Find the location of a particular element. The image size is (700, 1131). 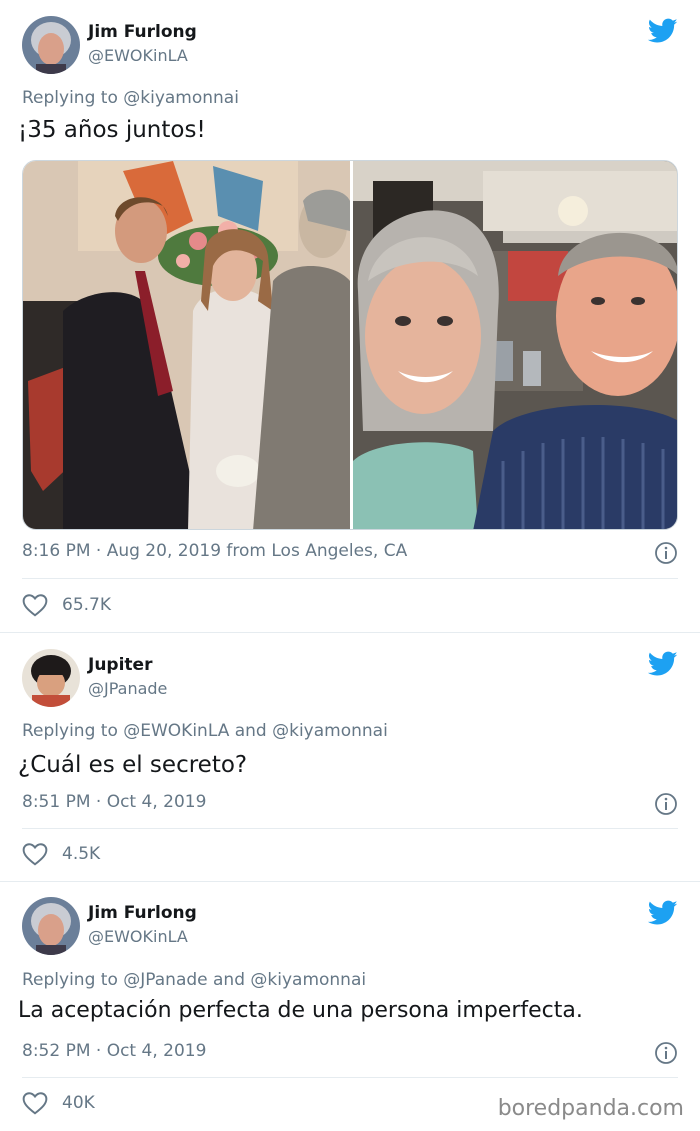

display-name: Jupiter is located at coordinates (120, 665).